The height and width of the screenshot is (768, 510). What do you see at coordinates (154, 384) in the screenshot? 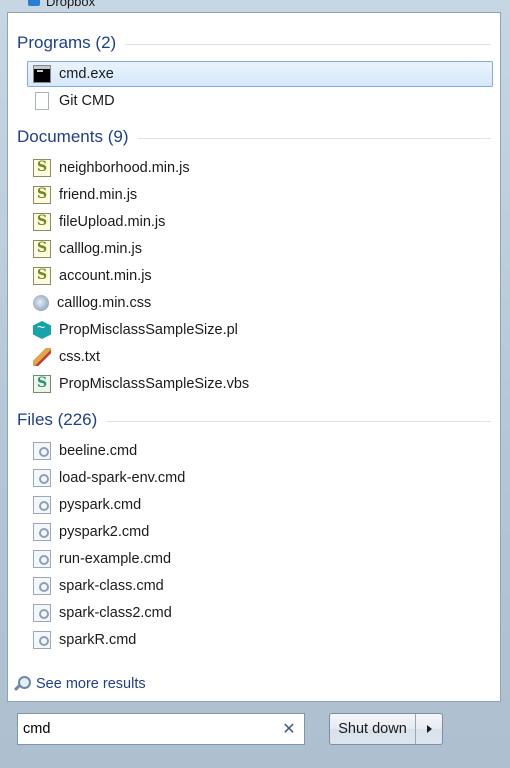
I see `result-item-label: PropMisclassSampleSize.vbs` at bounding box center [154, 384].